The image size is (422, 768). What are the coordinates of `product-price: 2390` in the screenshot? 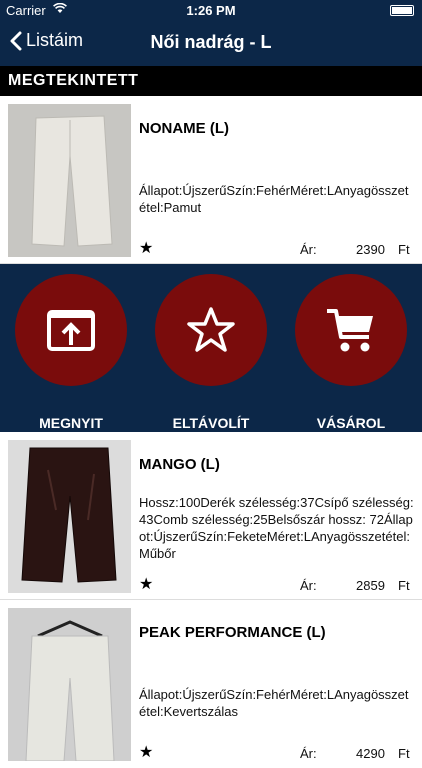 It's located at (370, 249).